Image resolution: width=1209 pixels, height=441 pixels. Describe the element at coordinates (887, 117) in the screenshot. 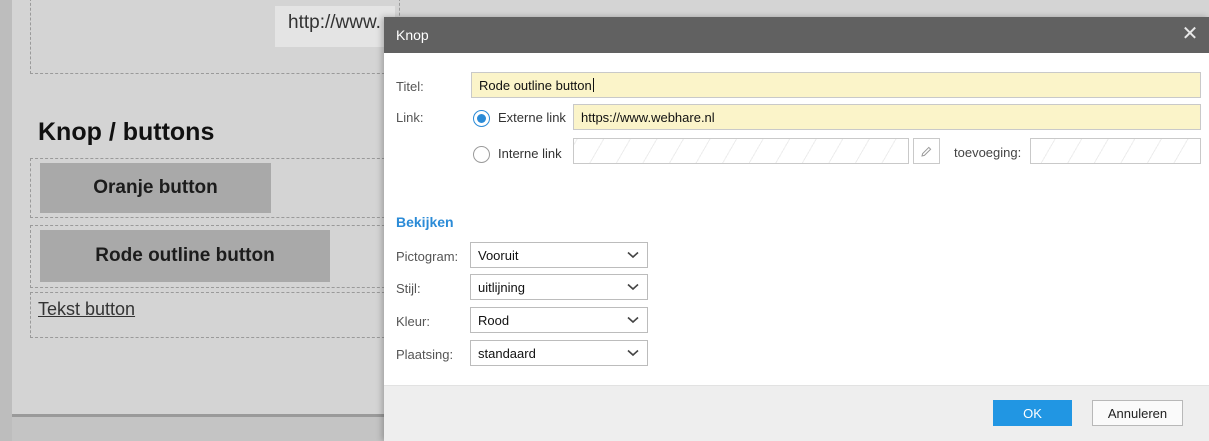

I see `external-link-input: https://www.webhare.nl` at that location.